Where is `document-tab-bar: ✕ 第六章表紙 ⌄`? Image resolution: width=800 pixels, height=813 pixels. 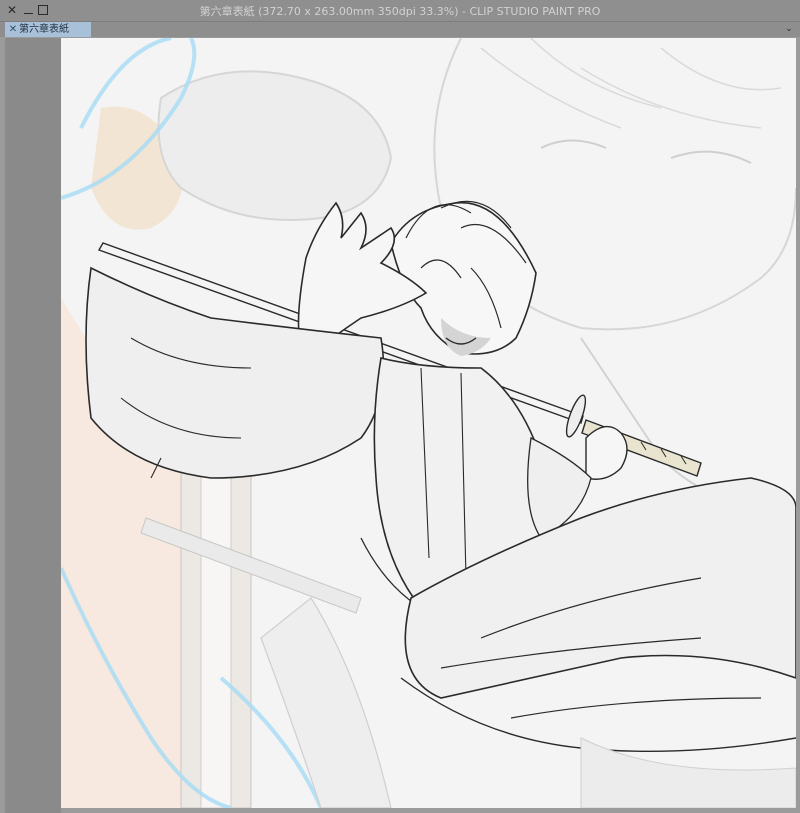
document-tab-bar: ✕ 第六章表紙 ⌄ is located at coordinates (400, 29).